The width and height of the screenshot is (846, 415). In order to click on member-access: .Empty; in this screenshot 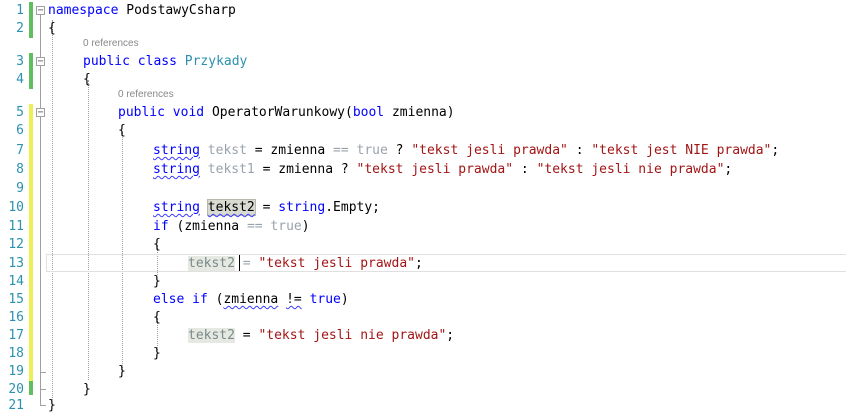, I will do `click(353, 207)`.